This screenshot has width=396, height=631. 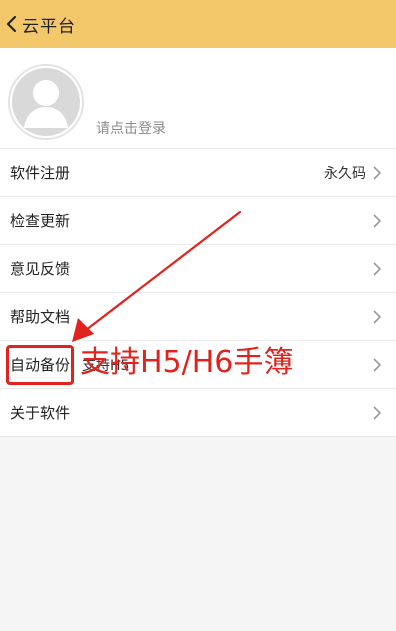 What do you see at coordinates (198, 24) in the screenshot?
I see `app-header: 云平台` at bounding box center [198, 24].